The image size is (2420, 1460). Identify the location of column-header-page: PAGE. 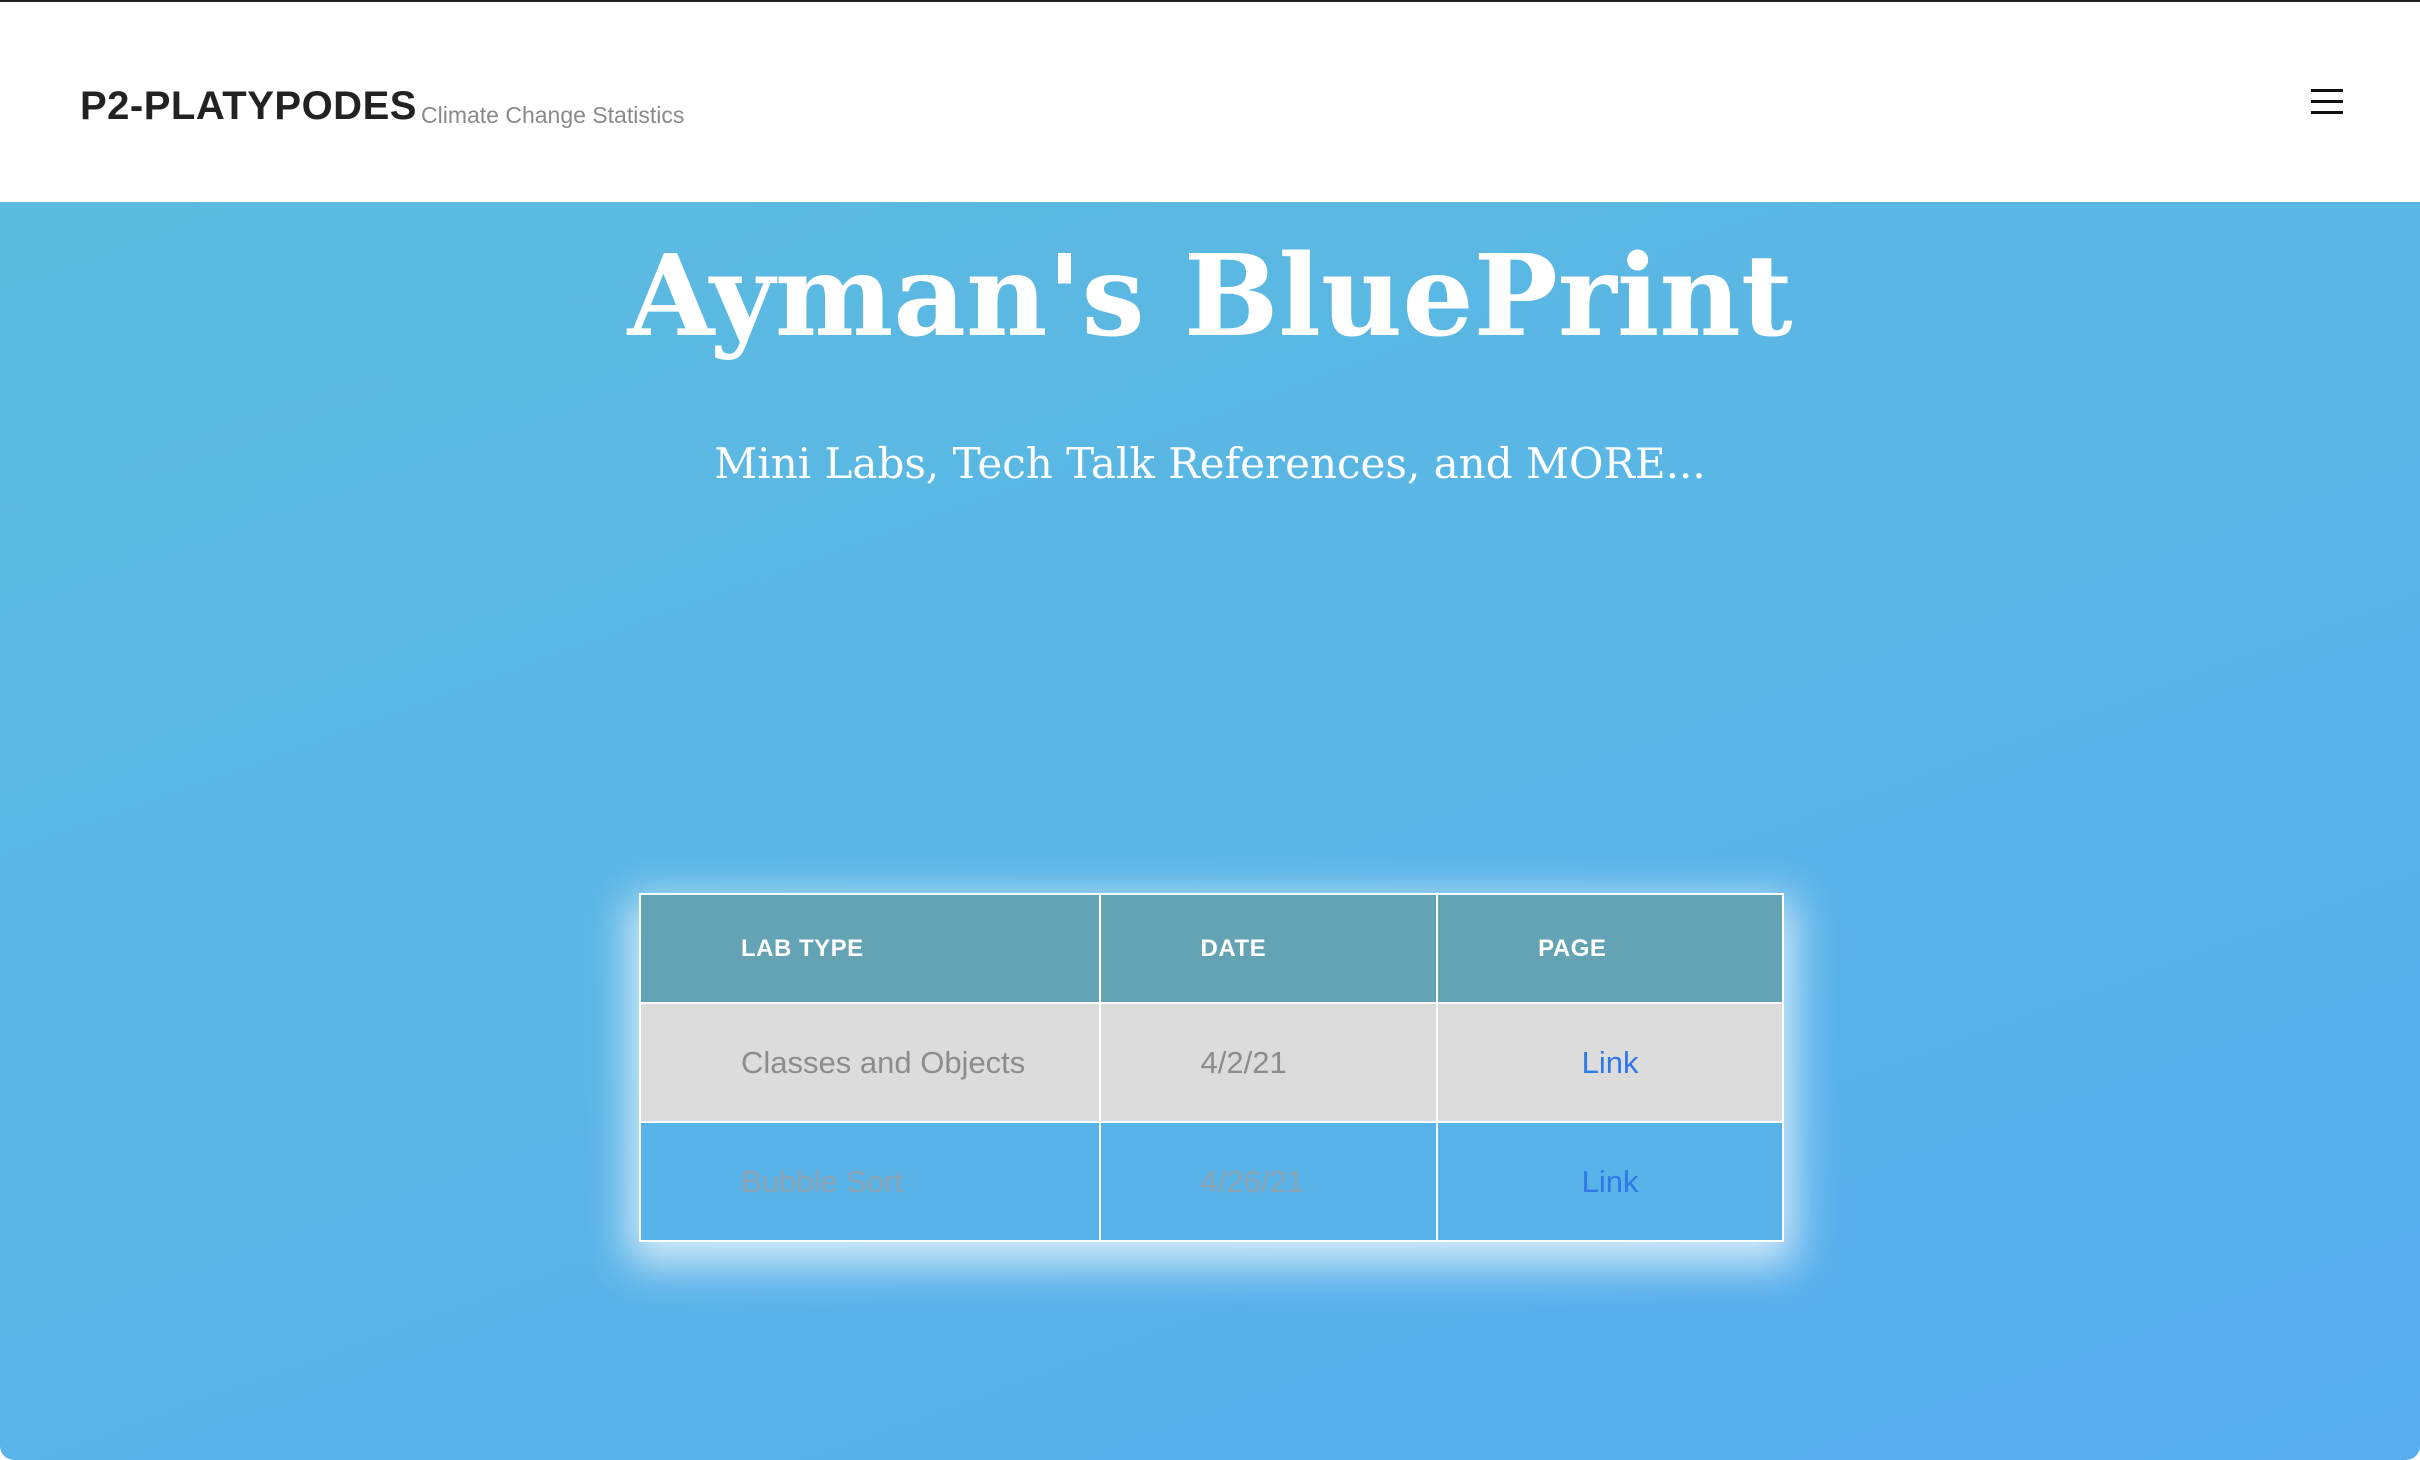
(1610, 948).